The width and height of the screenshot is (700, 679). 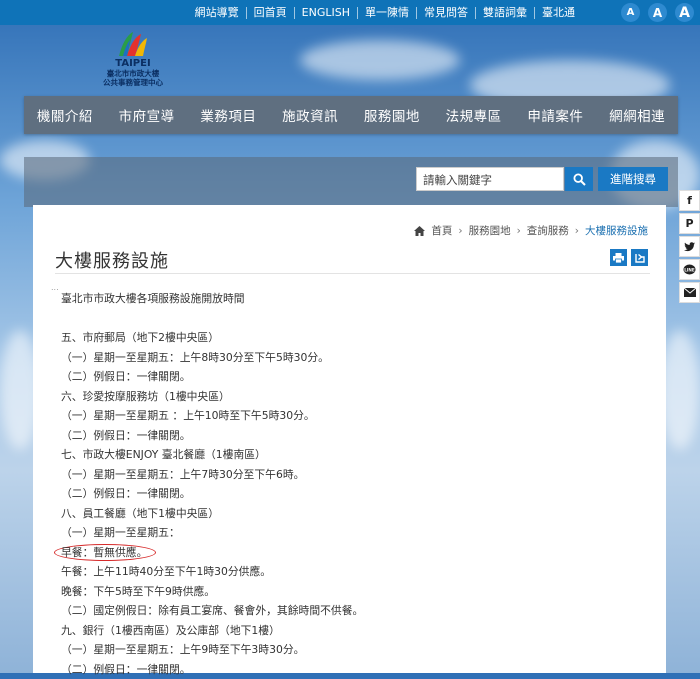 What do you see at coordinates (504, 13) in the screenshot?
I see `glossary-link: 雙語詞彙` at bounding box center [504, 13].